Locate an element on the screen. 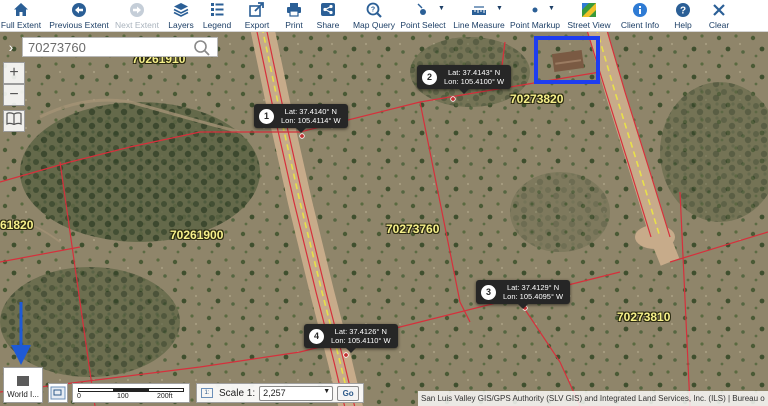 The width and height of the screenshot is (768, 406). legend-icon is located at coordinates (217, 9).